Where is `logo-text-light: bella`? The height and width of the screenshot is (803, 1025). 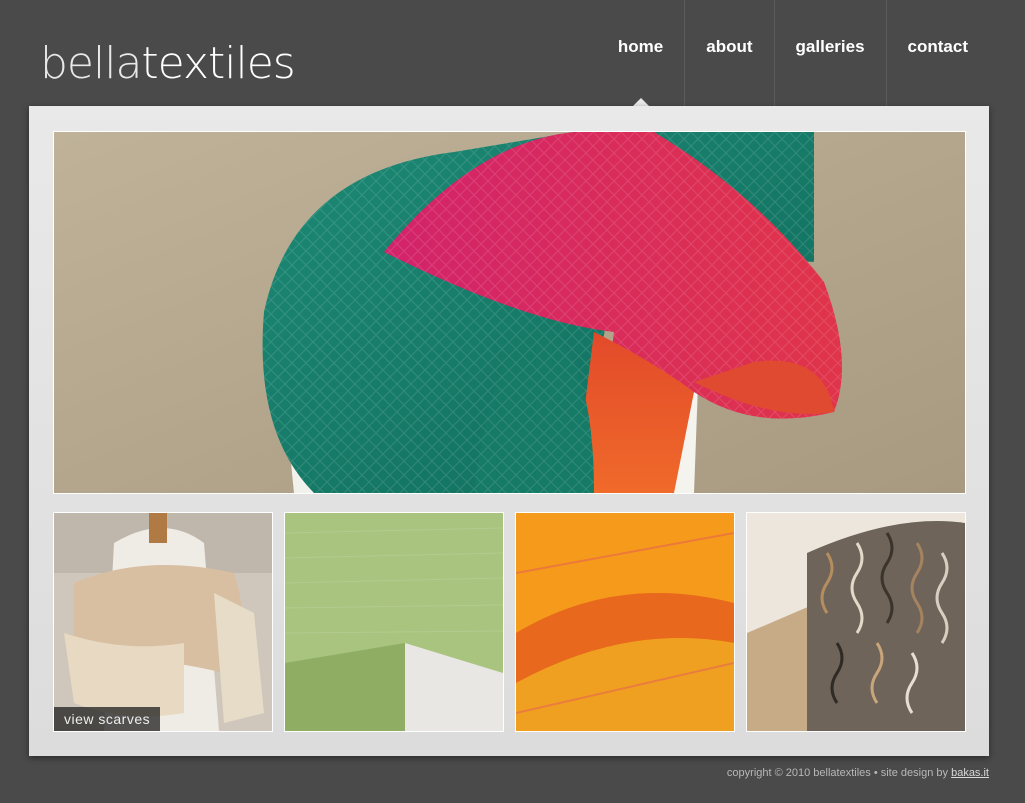
logo-text-light: bella is located at coordinates (91, 63).